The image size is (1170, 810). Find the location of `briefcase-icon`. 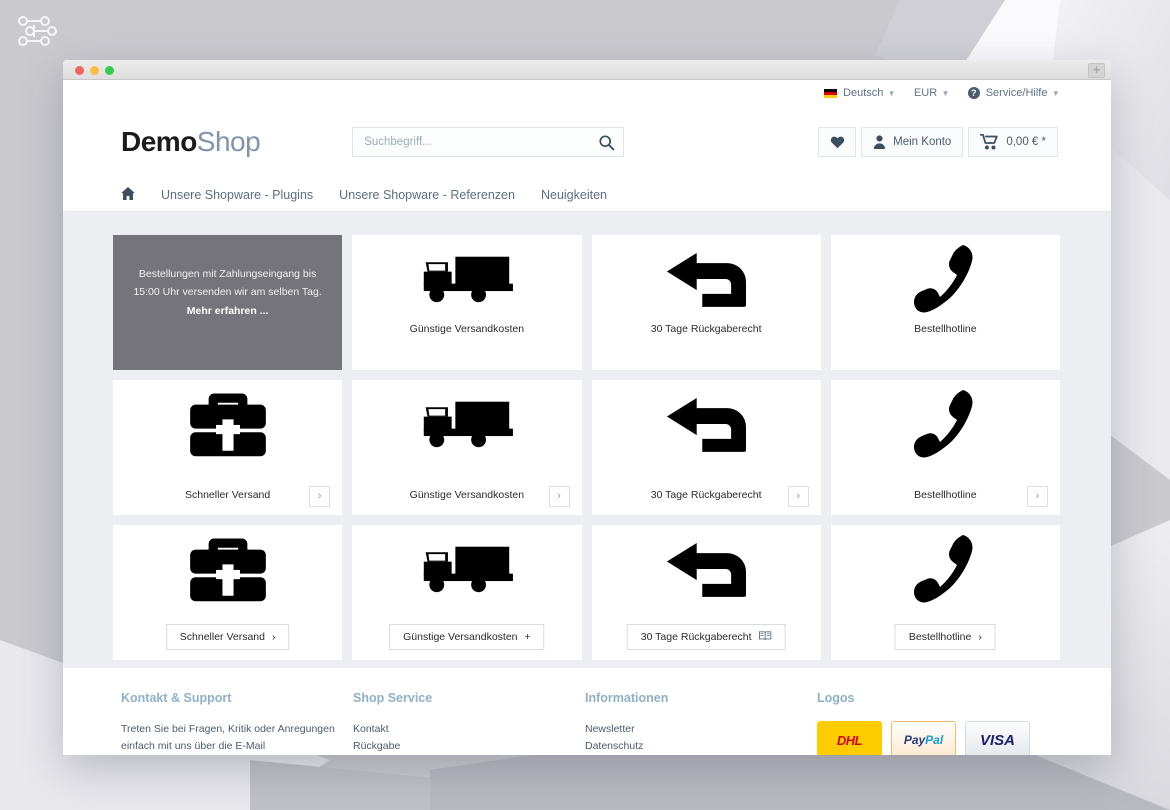

briefcase-icon is located at coordinates (228, 569).